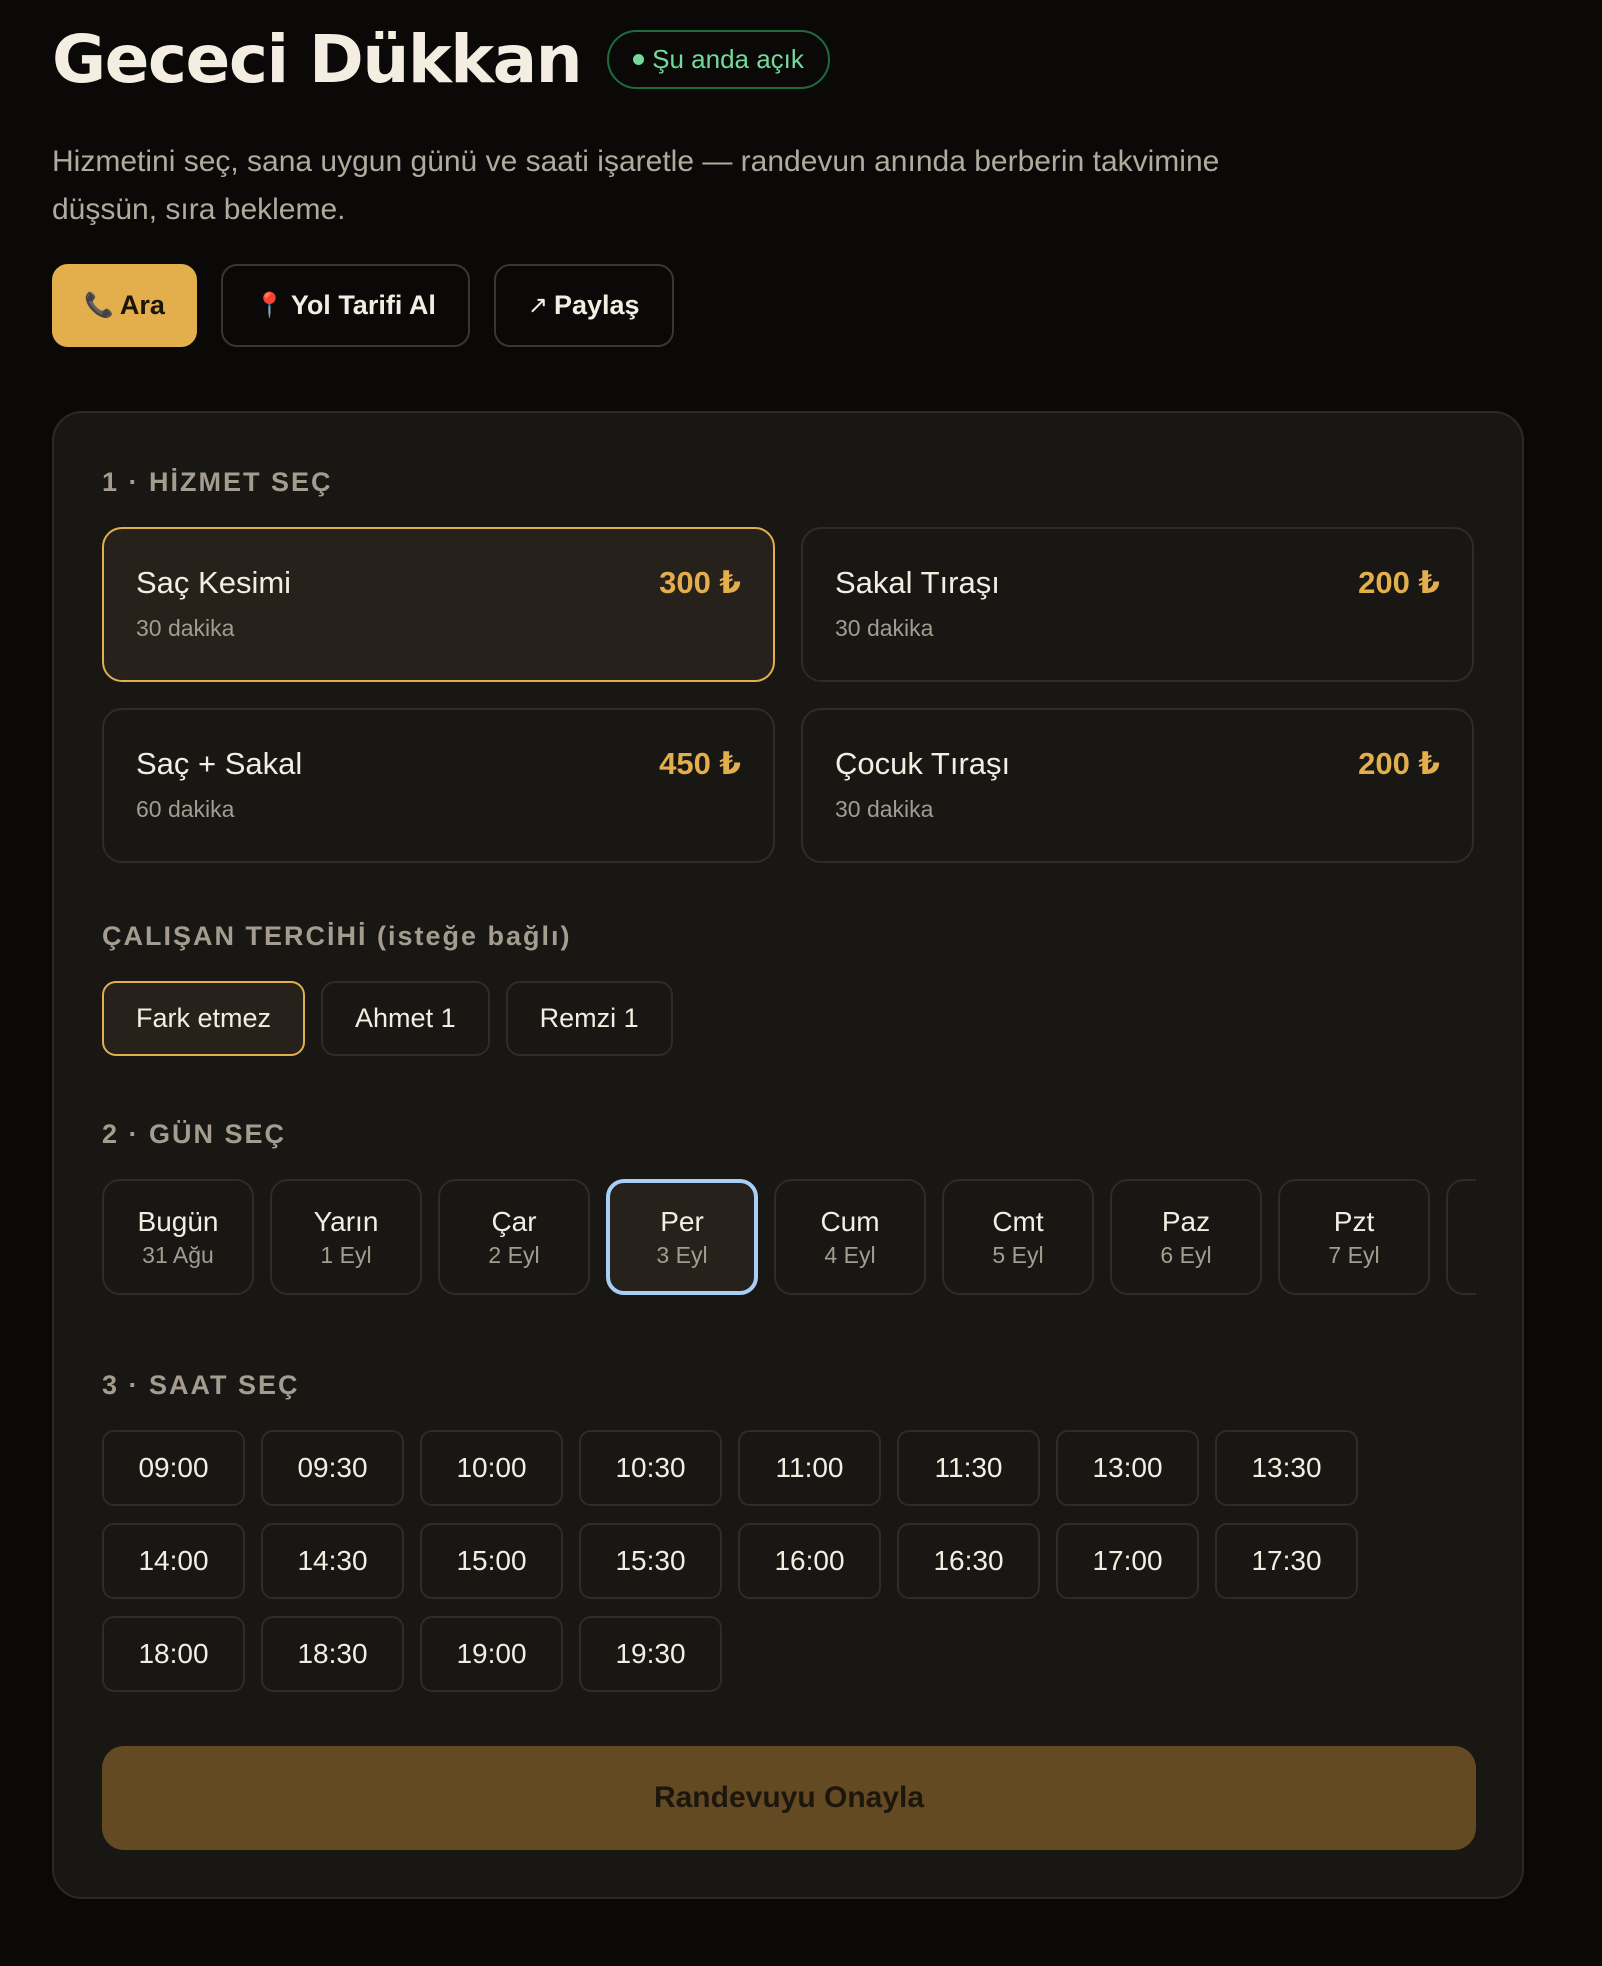 This screenshot has width=1602, height=1966. I want to click on service-card-sac-sakal: Saç + Sakal 60 dakika 450 ₺, so click(438, 785).